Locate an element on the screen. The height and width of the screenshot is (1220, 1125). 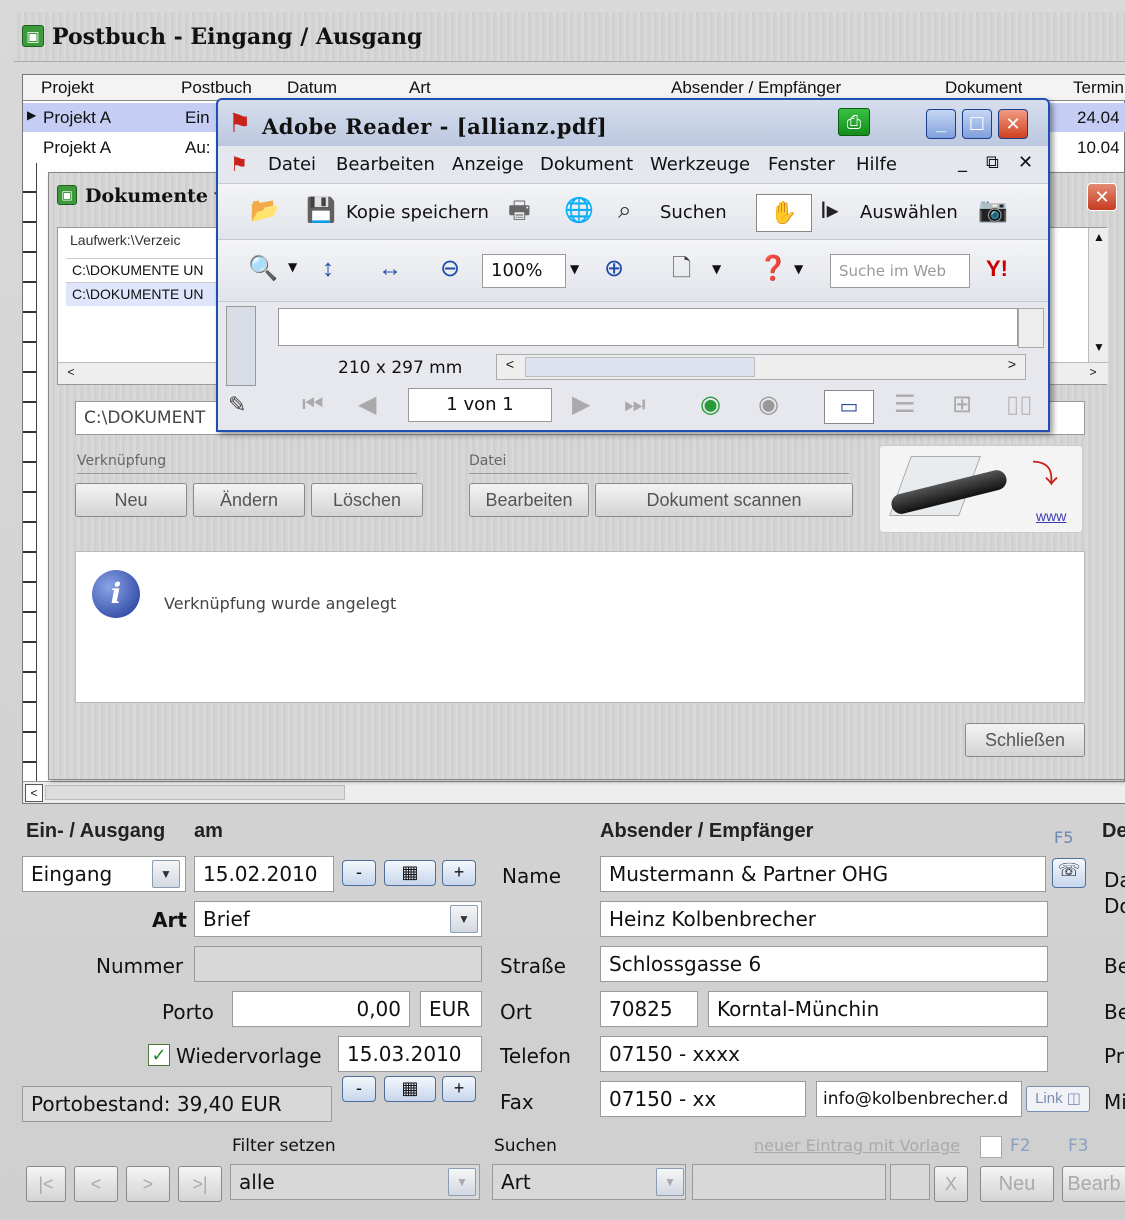
select-cursor-icon: I▸ is located at coordinates (829, 211).